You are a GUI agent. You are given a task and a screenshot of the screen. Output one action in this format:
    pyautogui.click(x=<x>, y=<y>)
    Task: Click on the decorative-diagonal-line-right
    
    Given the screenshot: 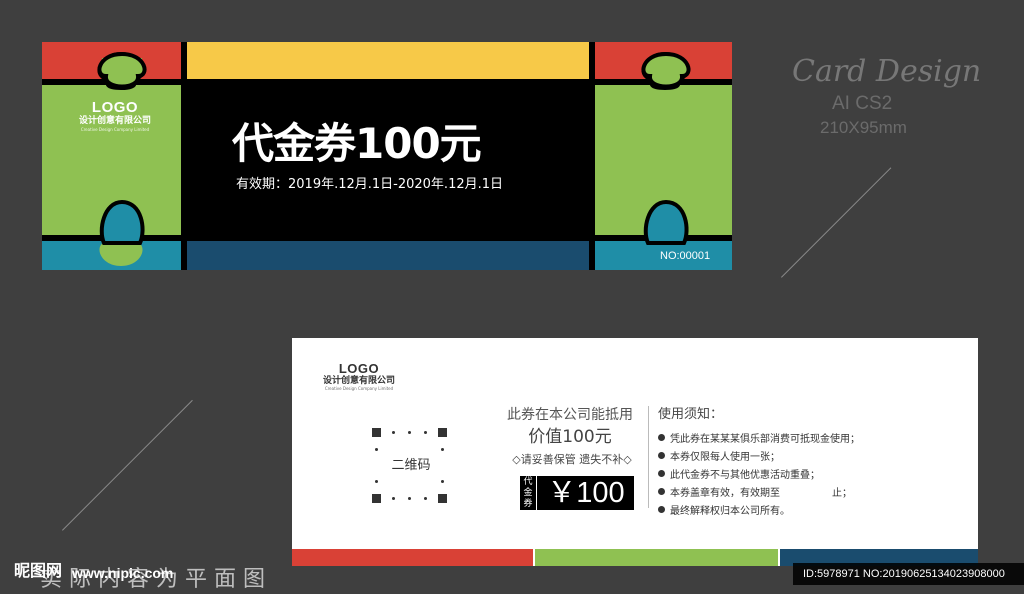 What is the action you would take?
    pyautogui.click(x=836, y=222)
    